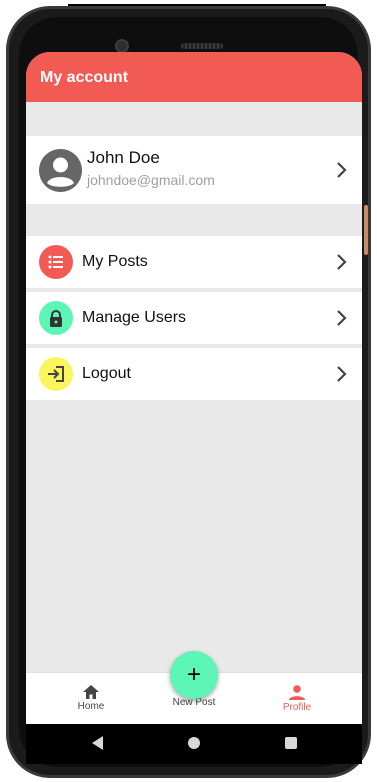  What do you see at coordinates (134, 317) in the screenshot?
I see `menu-item-label: Manage Users` at bounding box center [134, 317].